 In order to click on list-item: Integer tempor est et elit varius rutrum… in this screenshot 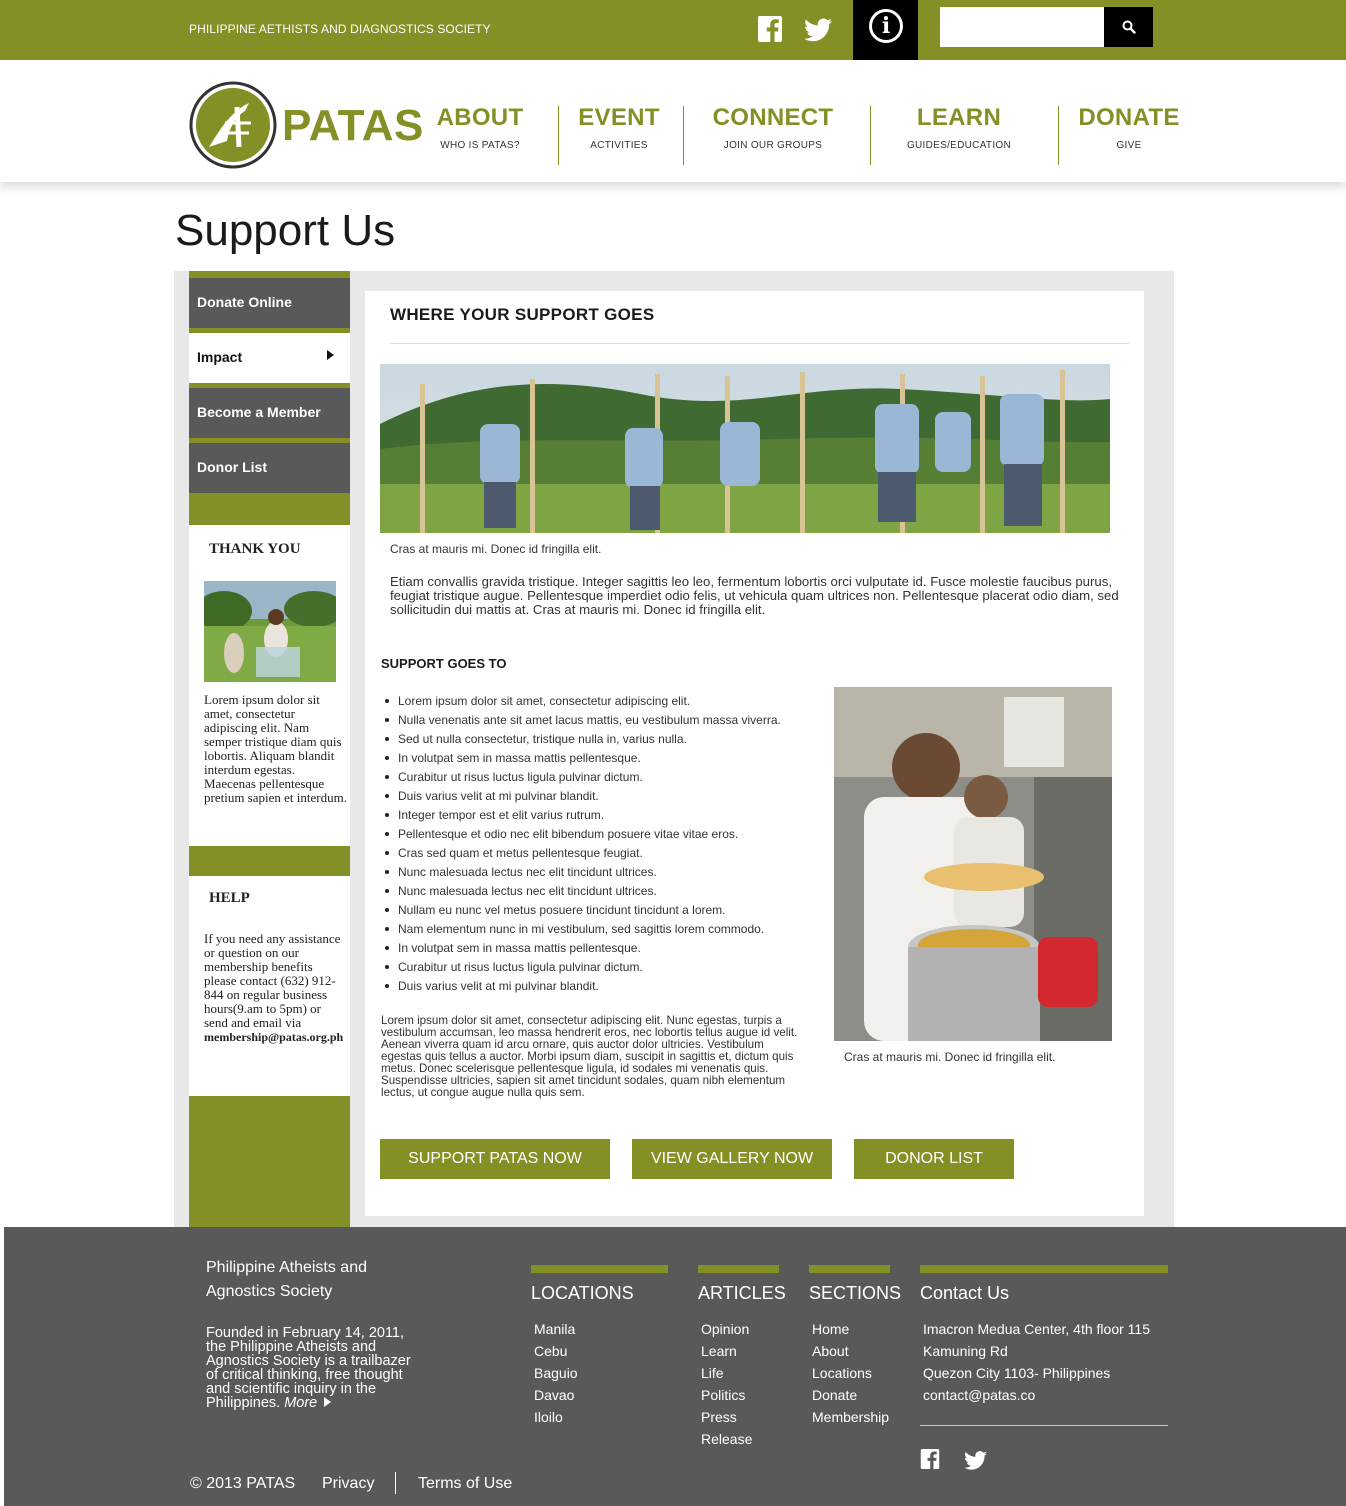, I will do `click(601, 816)`.